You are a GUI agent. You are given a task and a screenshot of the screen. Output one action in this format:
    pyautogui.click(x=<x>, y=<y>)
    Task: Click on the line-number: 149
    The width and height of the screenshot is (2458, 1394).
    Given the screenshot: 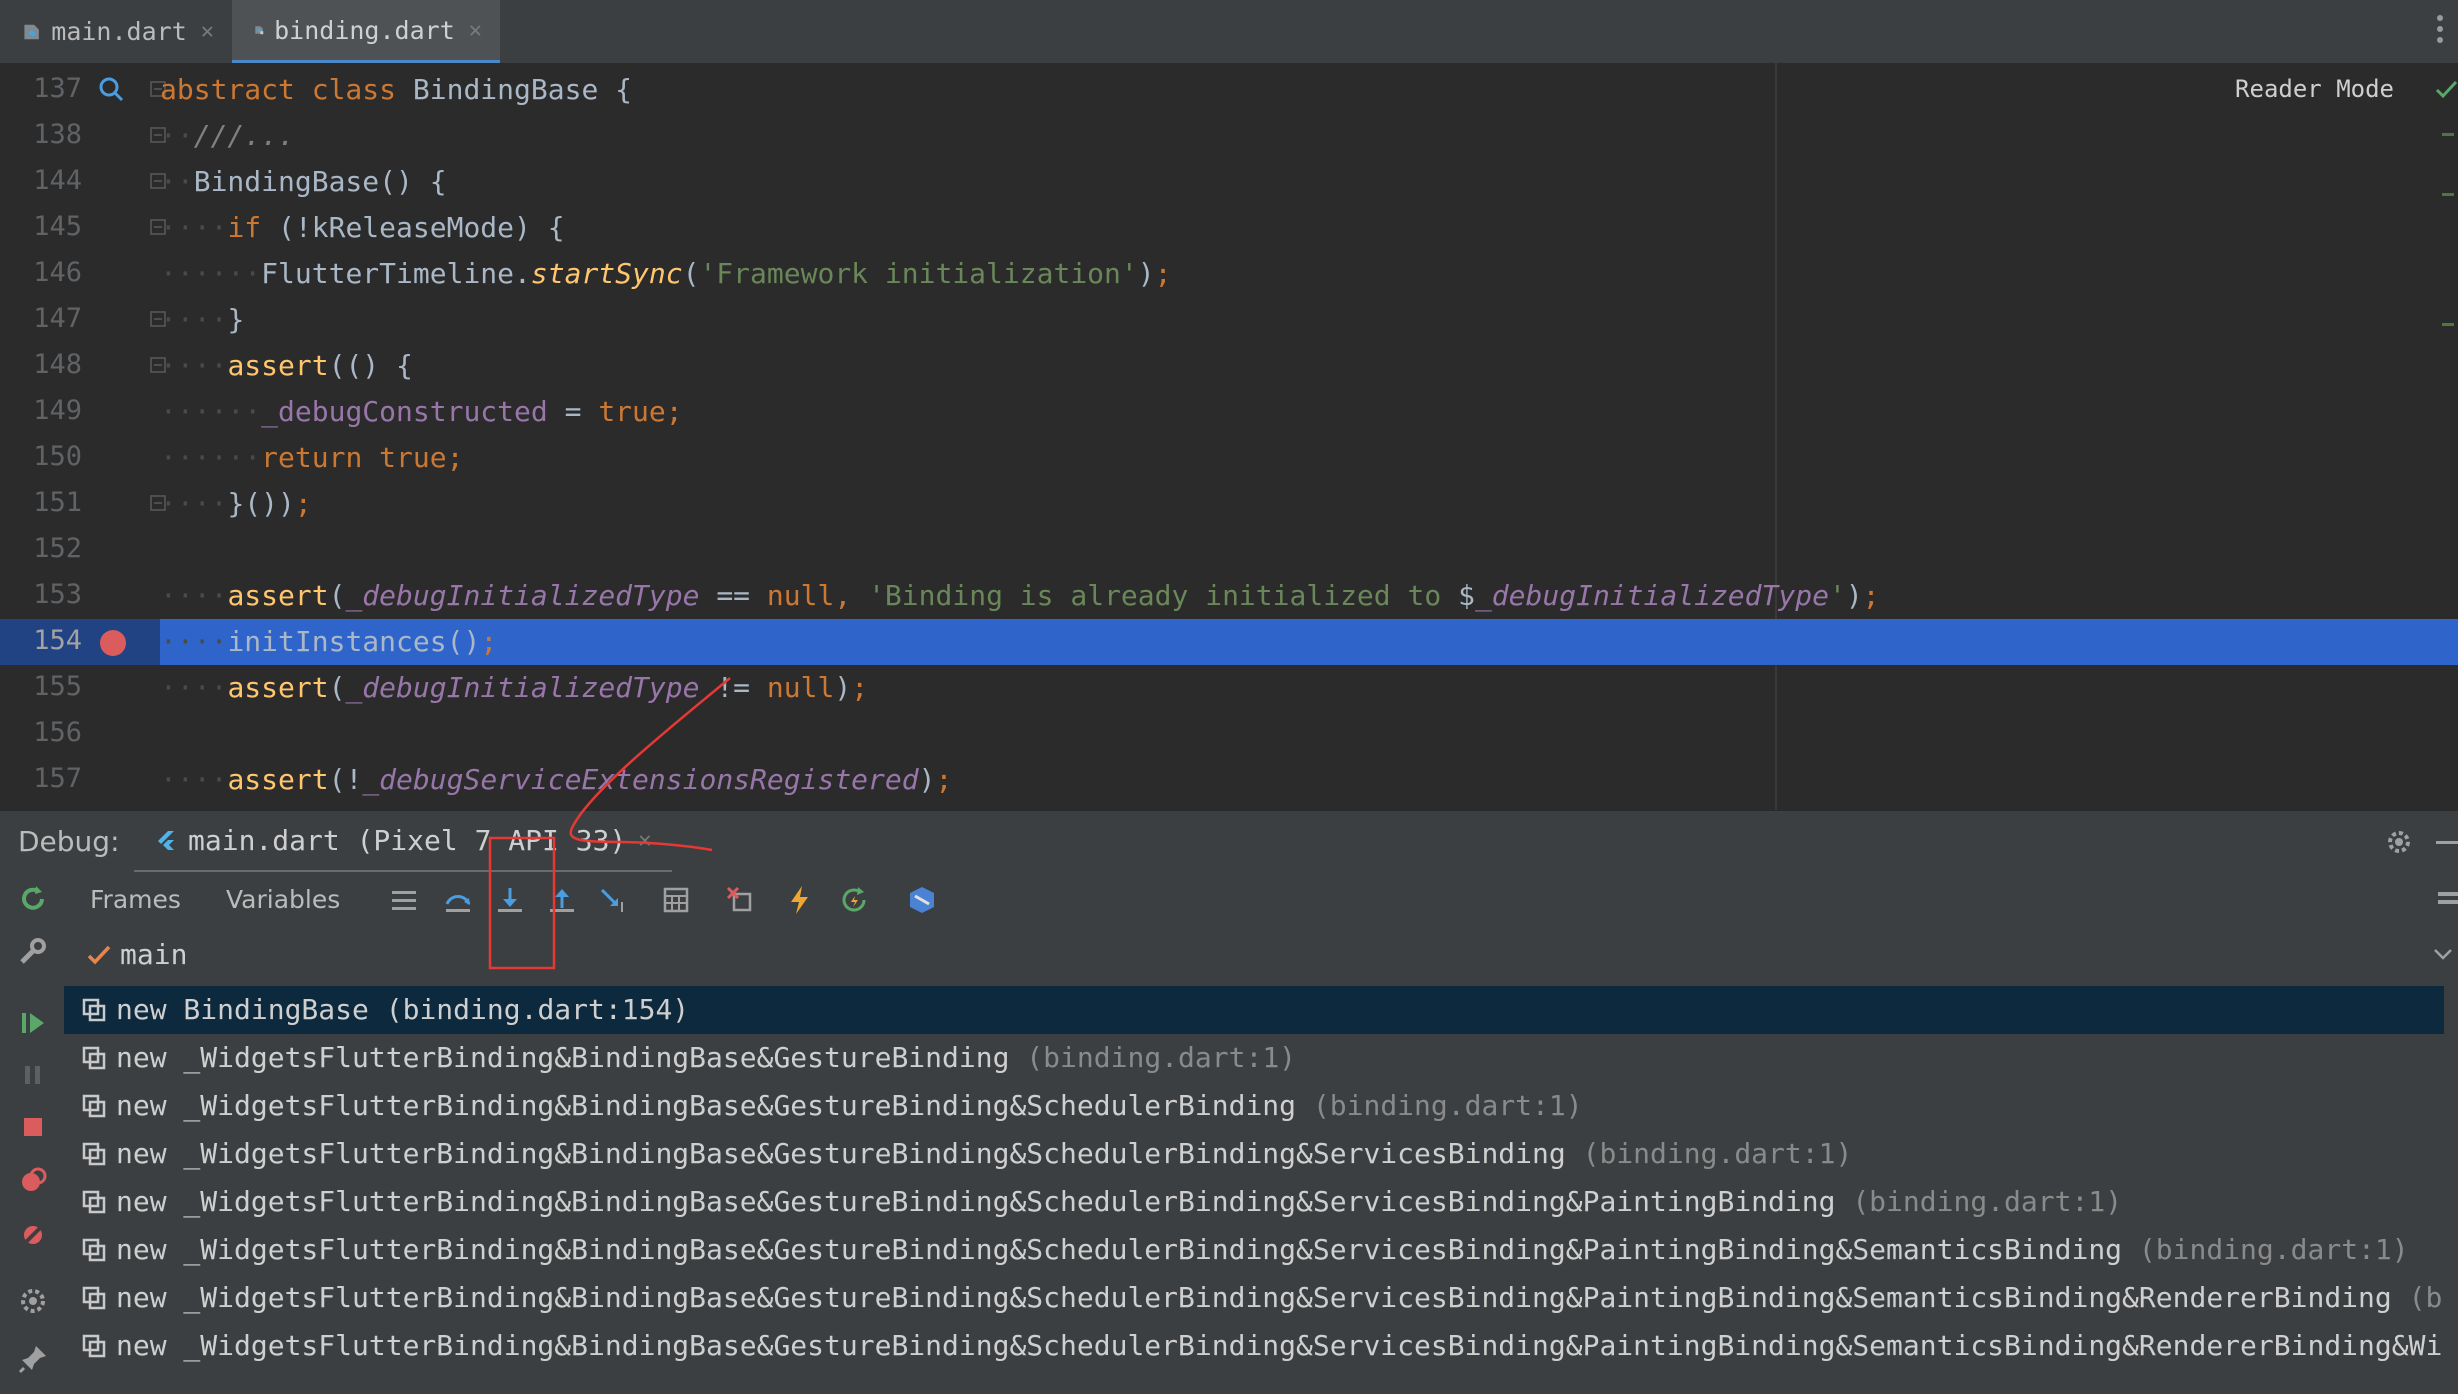 What is the action you would take?
    pyautogui.click(x=41, y=410)
    